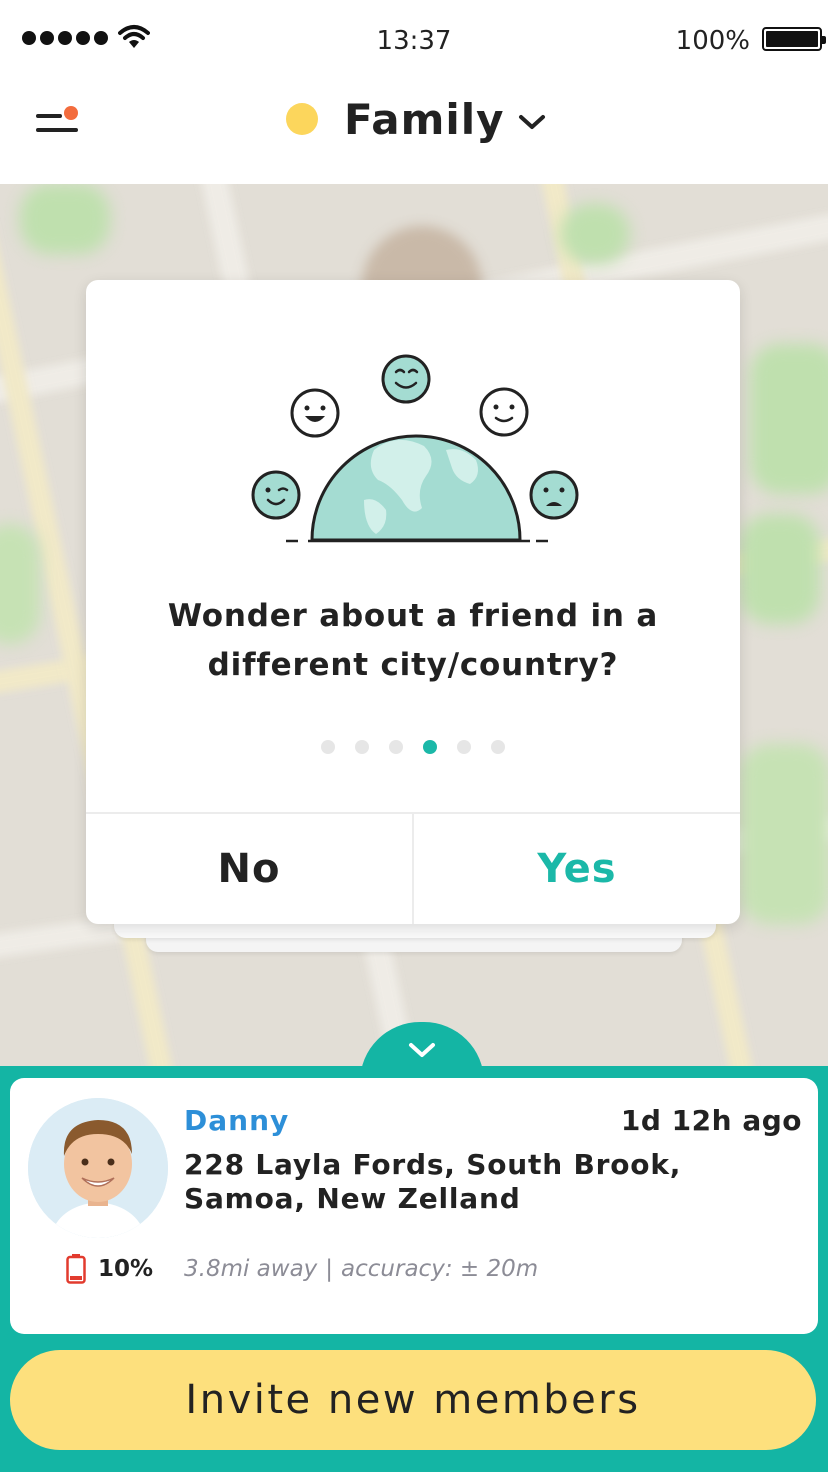  What do you see at coordinates (430, 747) in the screenshot?
I see `page-dot-active` at bounding box center [430, 747].